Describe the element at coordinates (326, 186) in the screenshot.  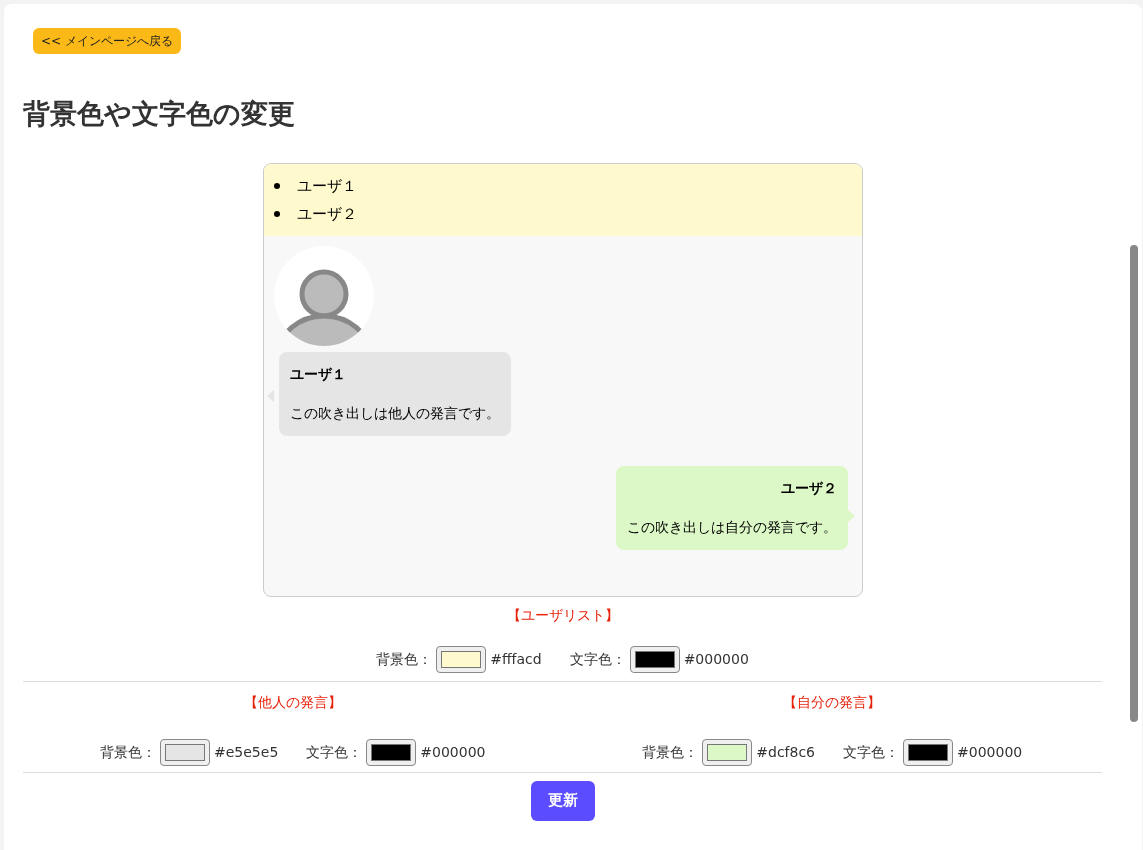
I see `user-list-item: ユーザ１` at that location.